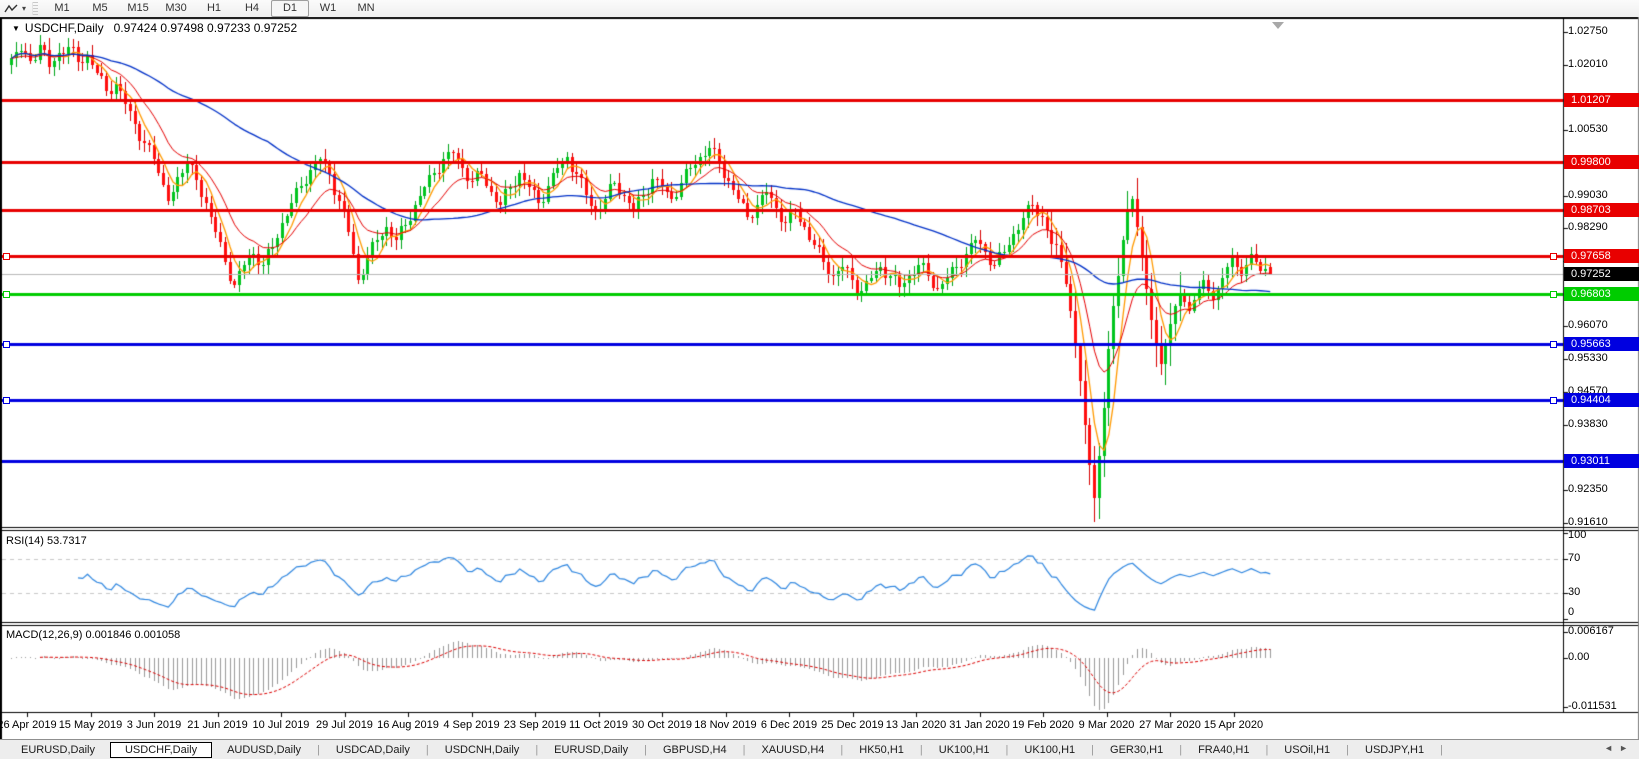 This screenshot has height=759, width=1639. Describe the element at coordinates (24, 8) in the screenshot. I see `chevron-down-icon: ▾` at that location.